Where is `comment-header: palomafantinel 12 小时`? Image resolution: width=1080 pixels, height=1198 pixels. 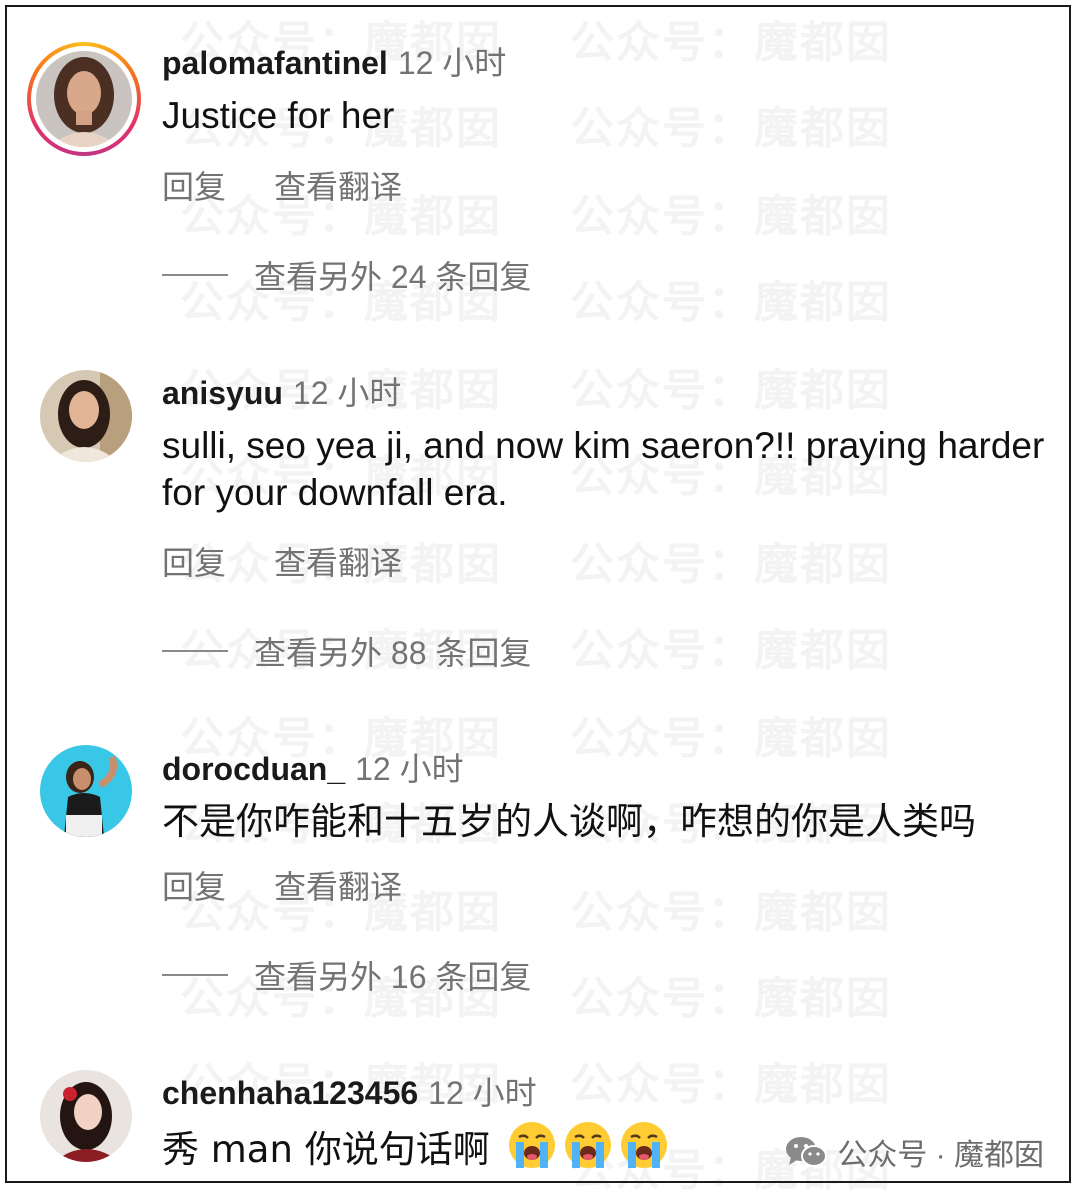
comment-header: palomafantinel 12 小时 is located at coordinates (334, 61).